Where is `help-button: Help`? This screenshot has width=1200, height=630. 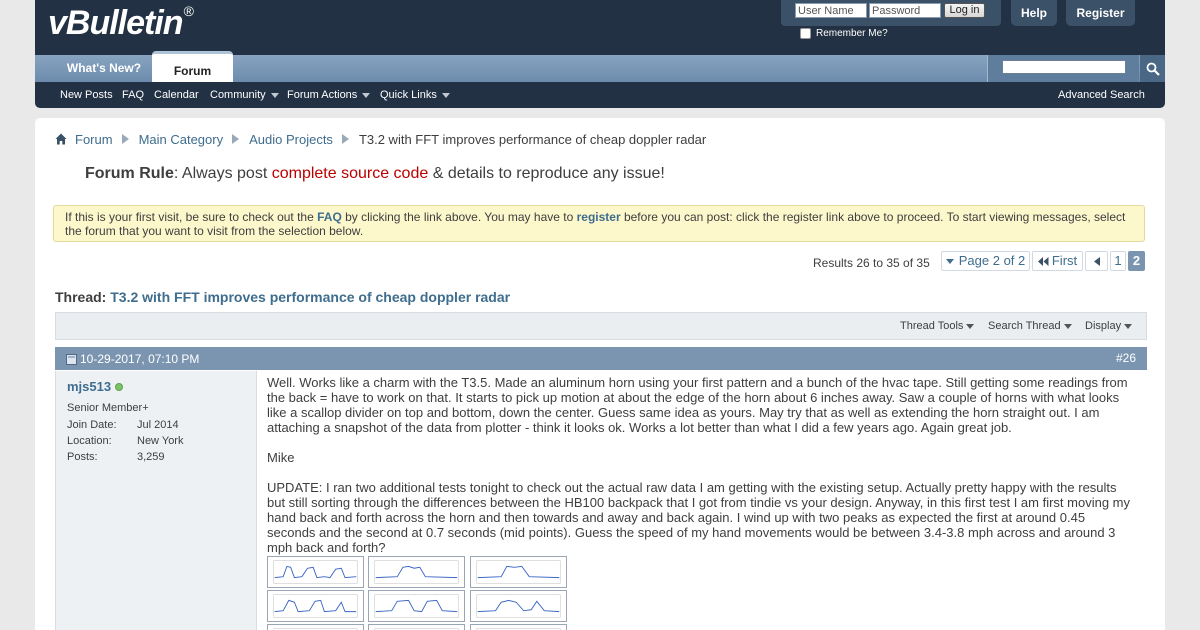
help-button: Help is located at coordinates (1034, 13).